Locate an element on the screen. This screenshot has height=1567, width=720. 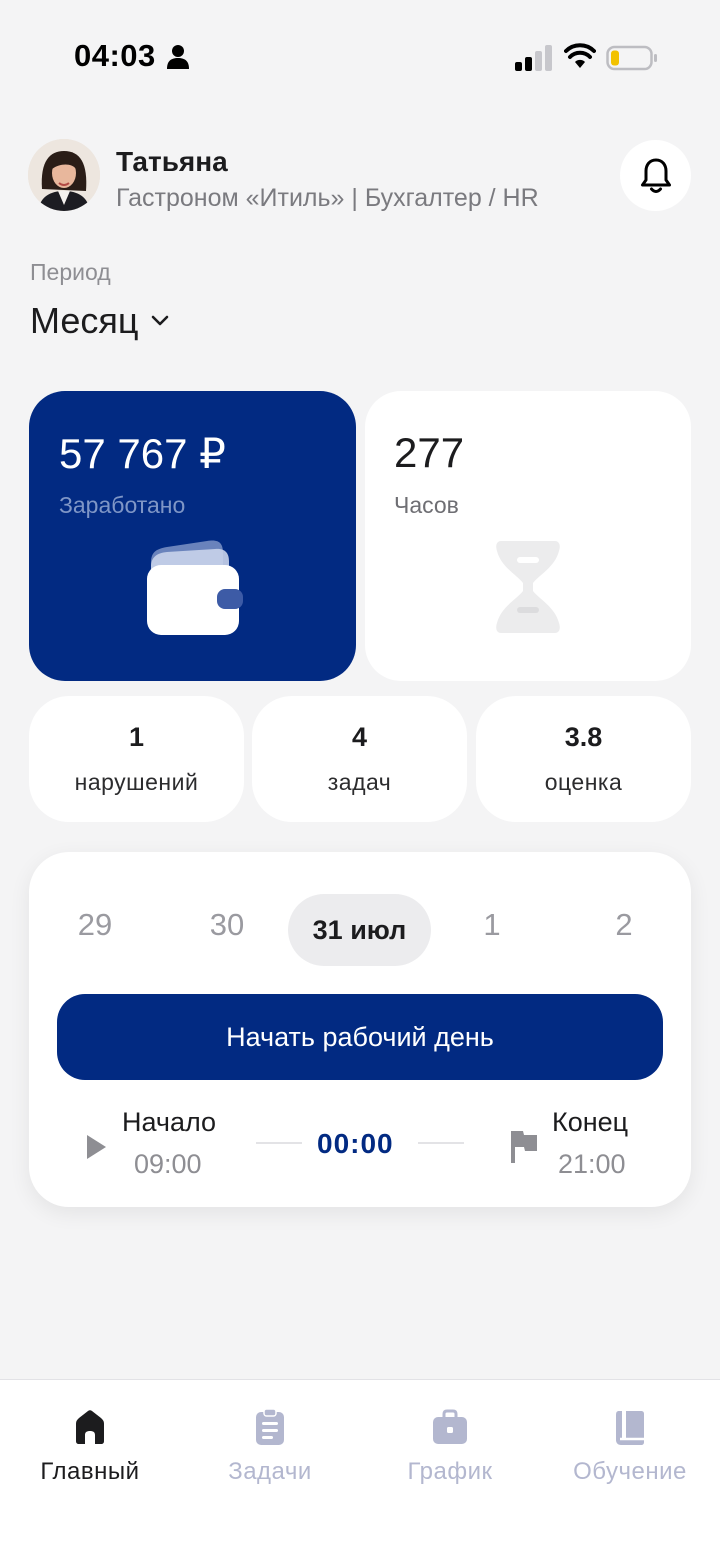
cellular-signal-icon is located at coordinates (533, 58).